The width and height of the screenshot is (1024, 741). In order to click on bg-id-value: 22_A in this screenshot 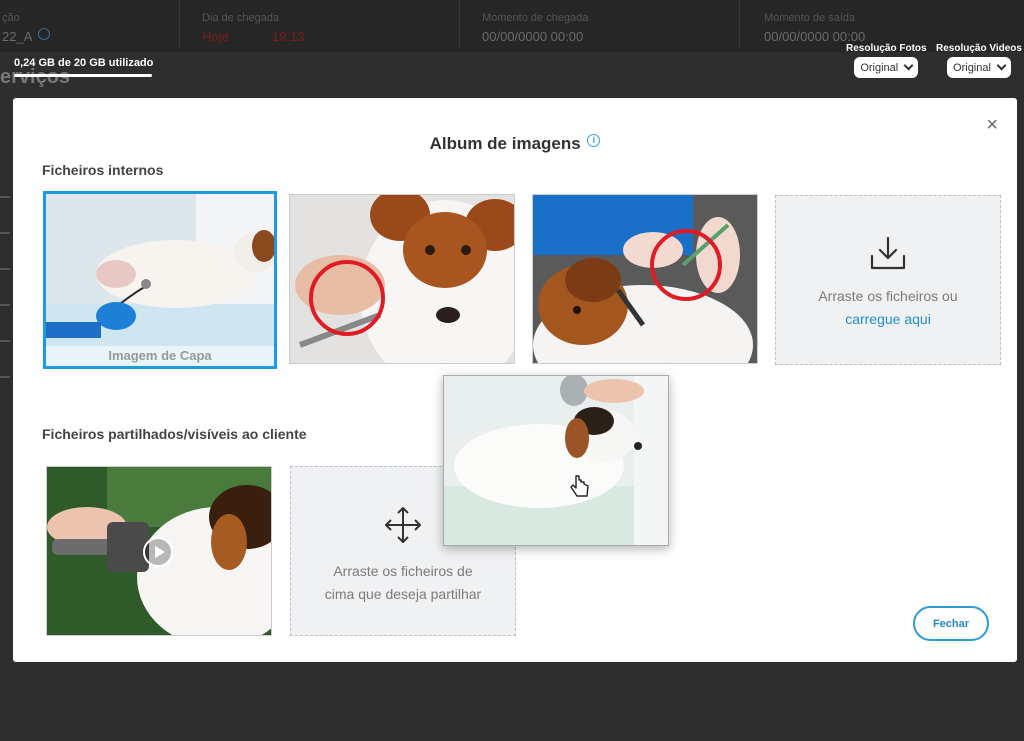, I will do `click(17, 36)`.